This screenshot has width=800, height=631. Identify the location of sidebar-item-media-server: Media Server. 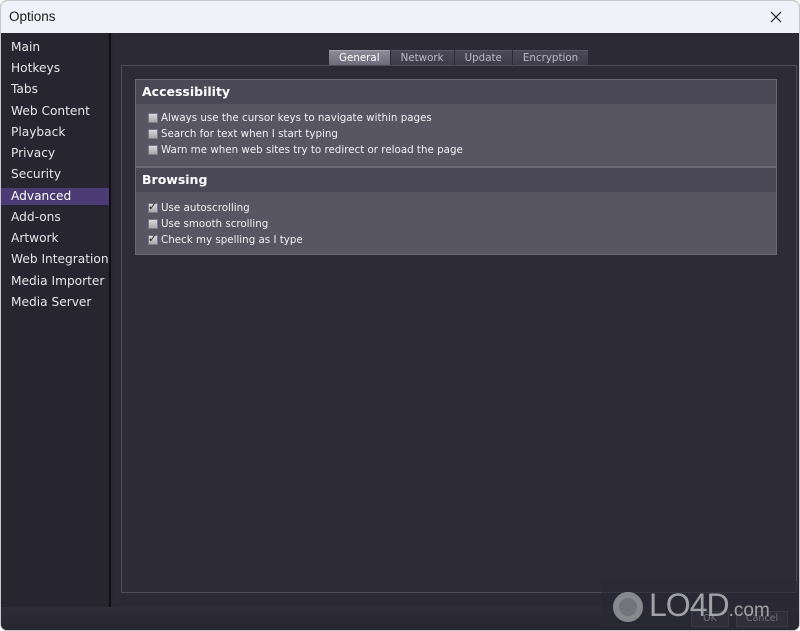
(55, 302).